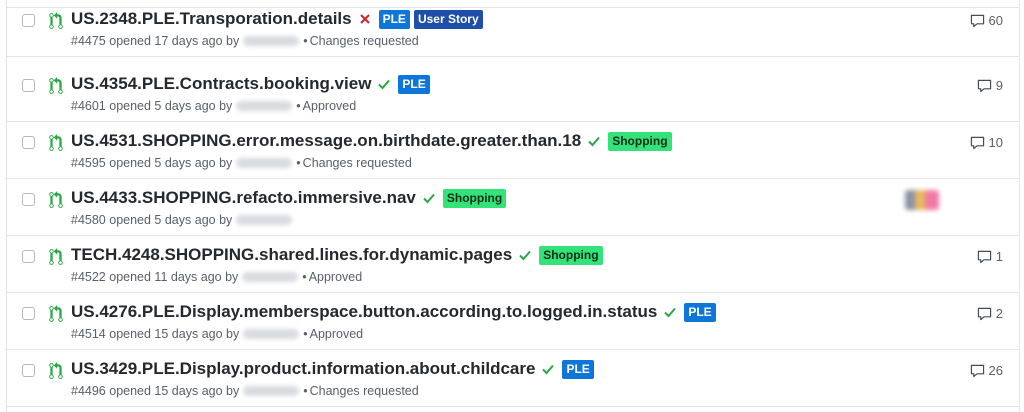 The width and height of the screenshot is (1024, 412). I want to click on x-icon, so click(365, 19).